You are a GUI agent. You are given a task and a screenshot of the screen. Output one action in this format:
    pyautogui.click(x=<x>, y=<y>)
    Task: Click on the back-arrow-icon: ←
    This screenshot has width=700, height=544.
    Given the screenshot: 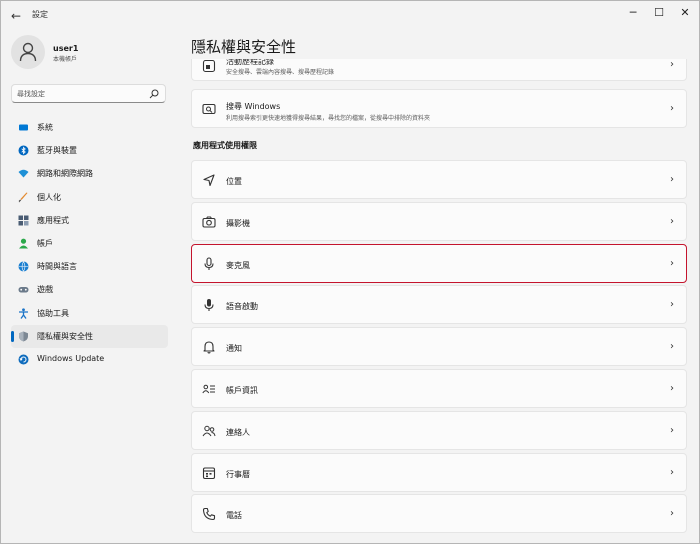 What is the action you would take?
    pyautogui.click(x=16, y=16)
    